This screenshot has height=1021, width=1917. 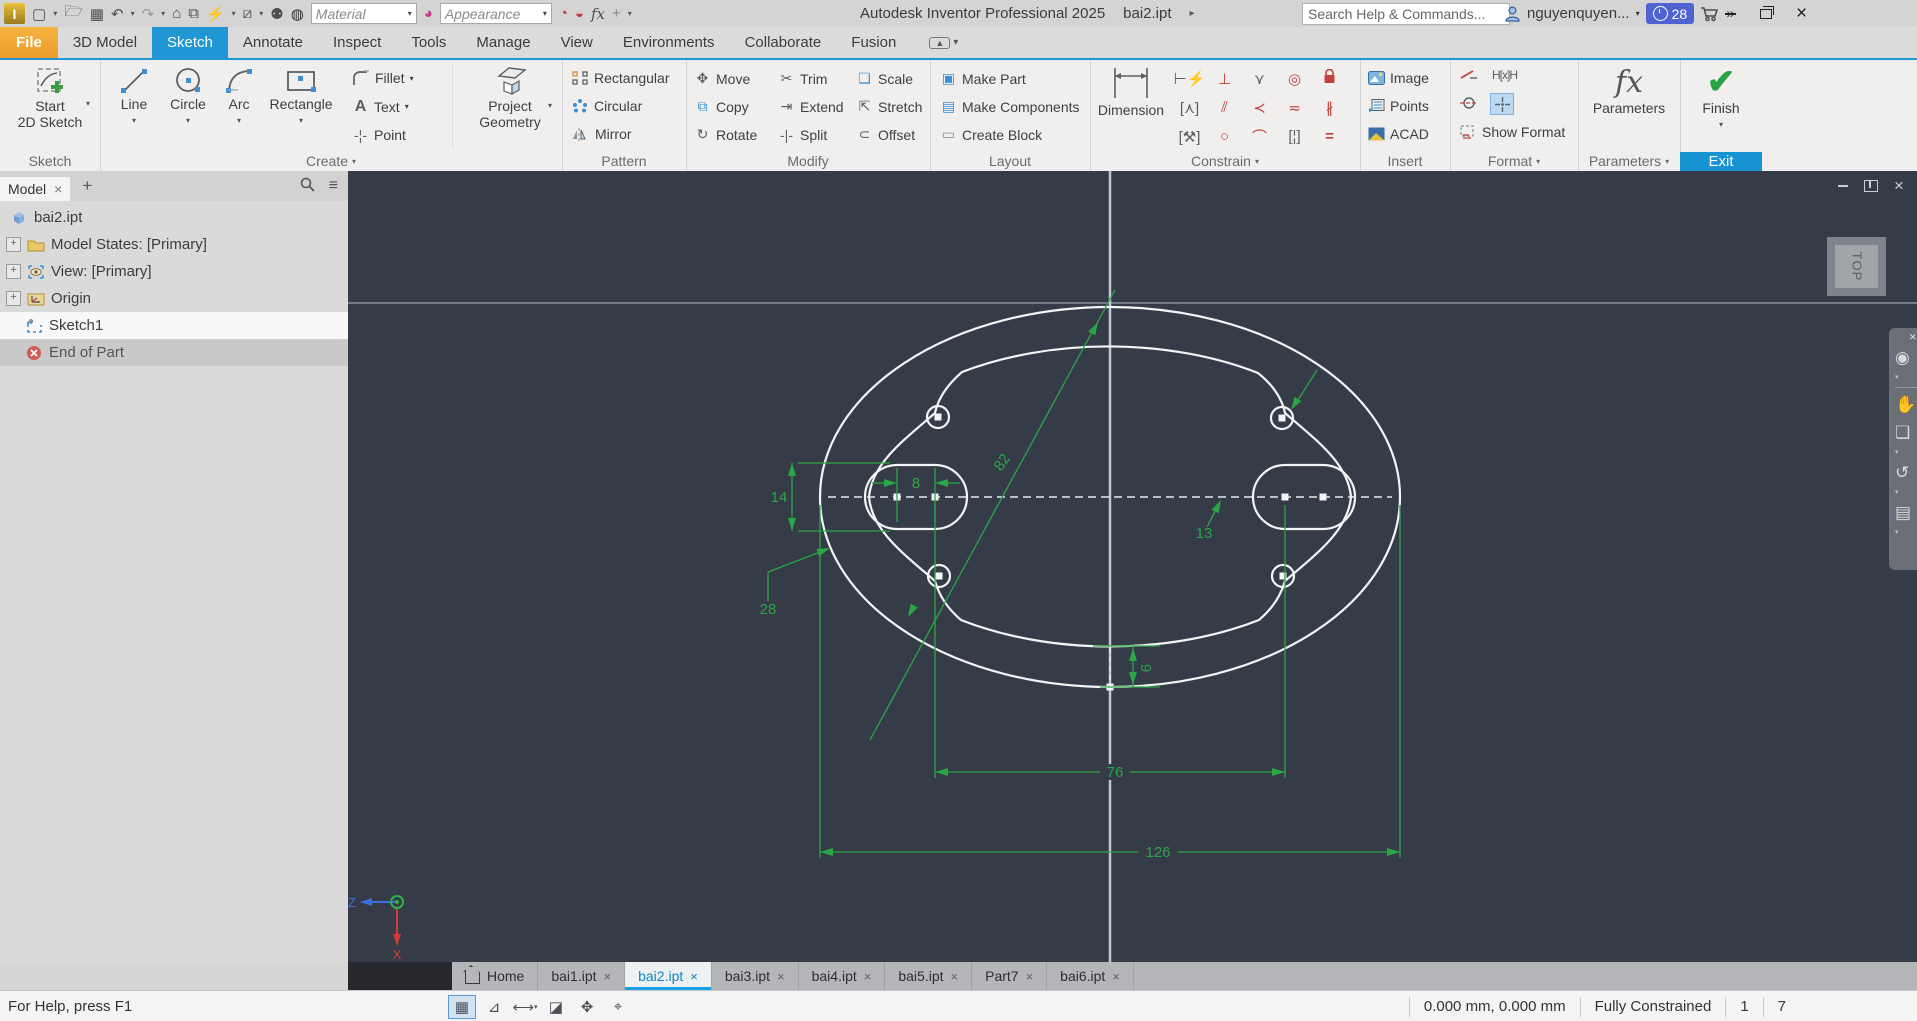 I want to click on browser-tab-model: Model ×, so click(x=35, y=189).